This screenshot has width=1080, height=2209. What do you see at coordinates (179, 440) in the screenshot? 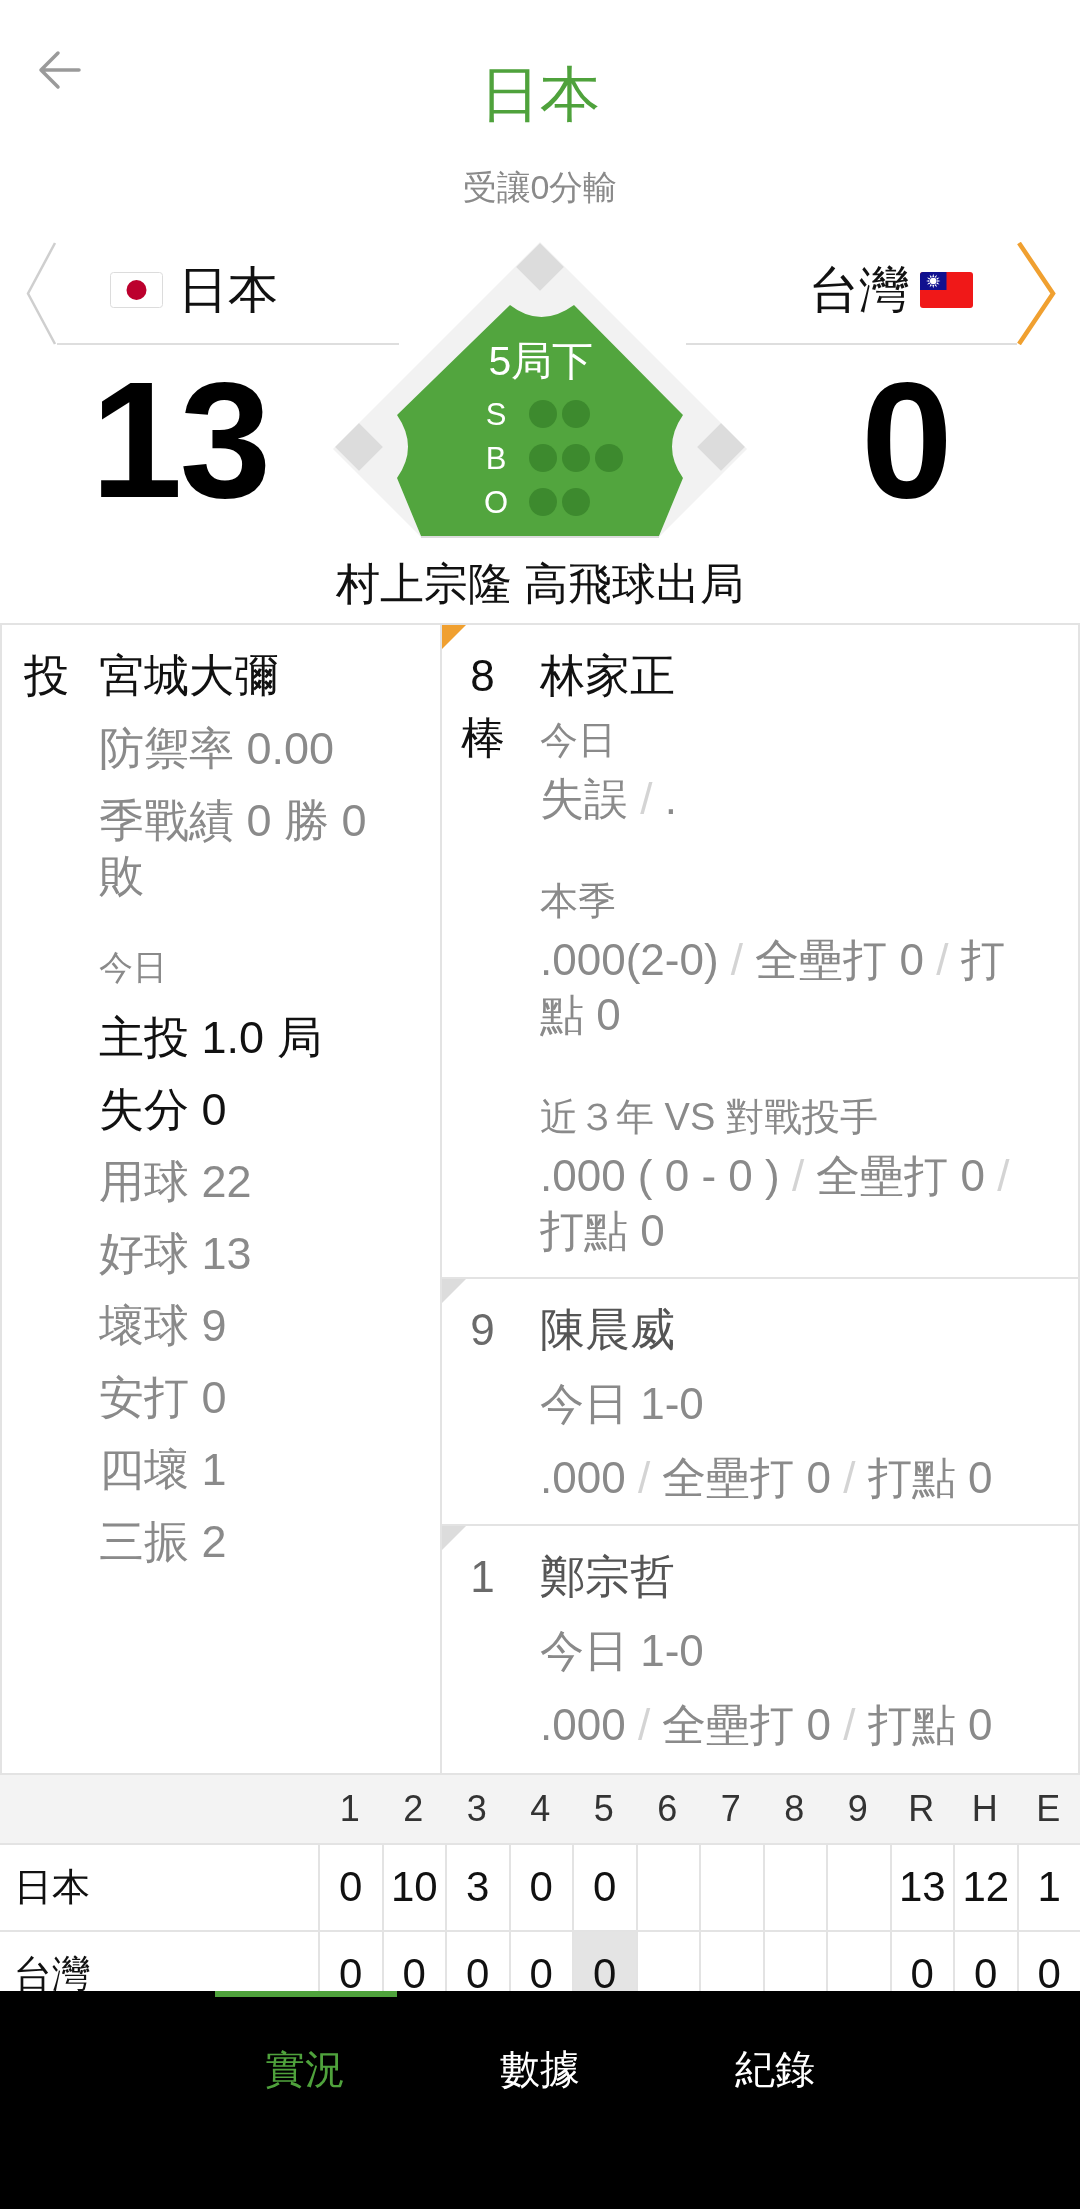
I see `team-score: 13` at bounding box center [179, 440].